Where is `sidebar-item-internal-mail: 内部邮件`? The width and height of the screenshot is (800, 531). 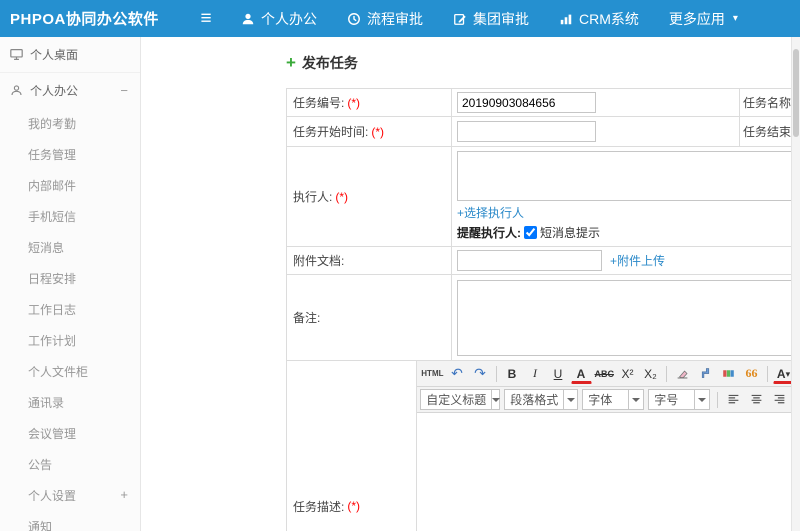
sidebar-item-internal-mail: 内部邮件 is located at coordinates (70, 185).